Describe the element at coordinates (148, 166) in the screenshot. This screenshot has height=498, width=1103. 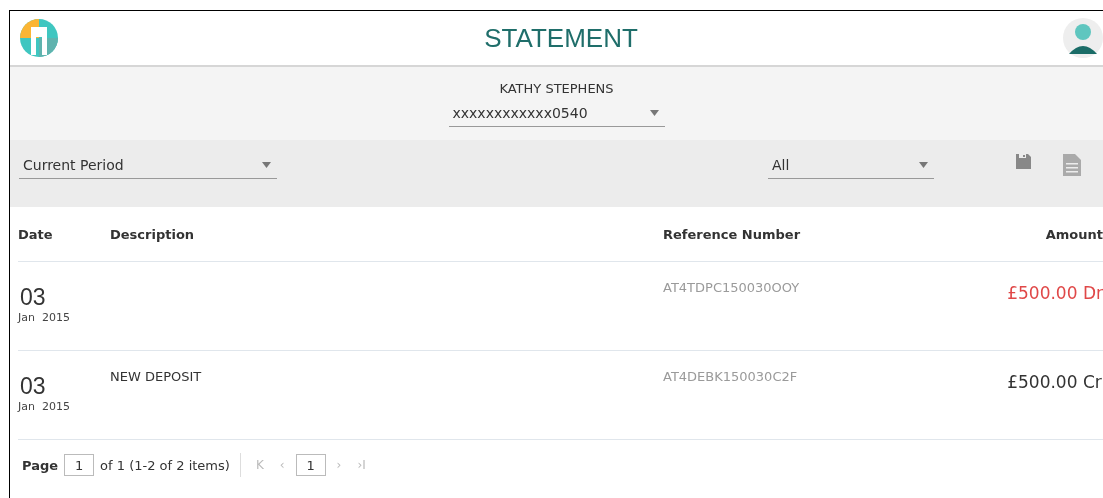
I see `period-select: Current Period` at that location.